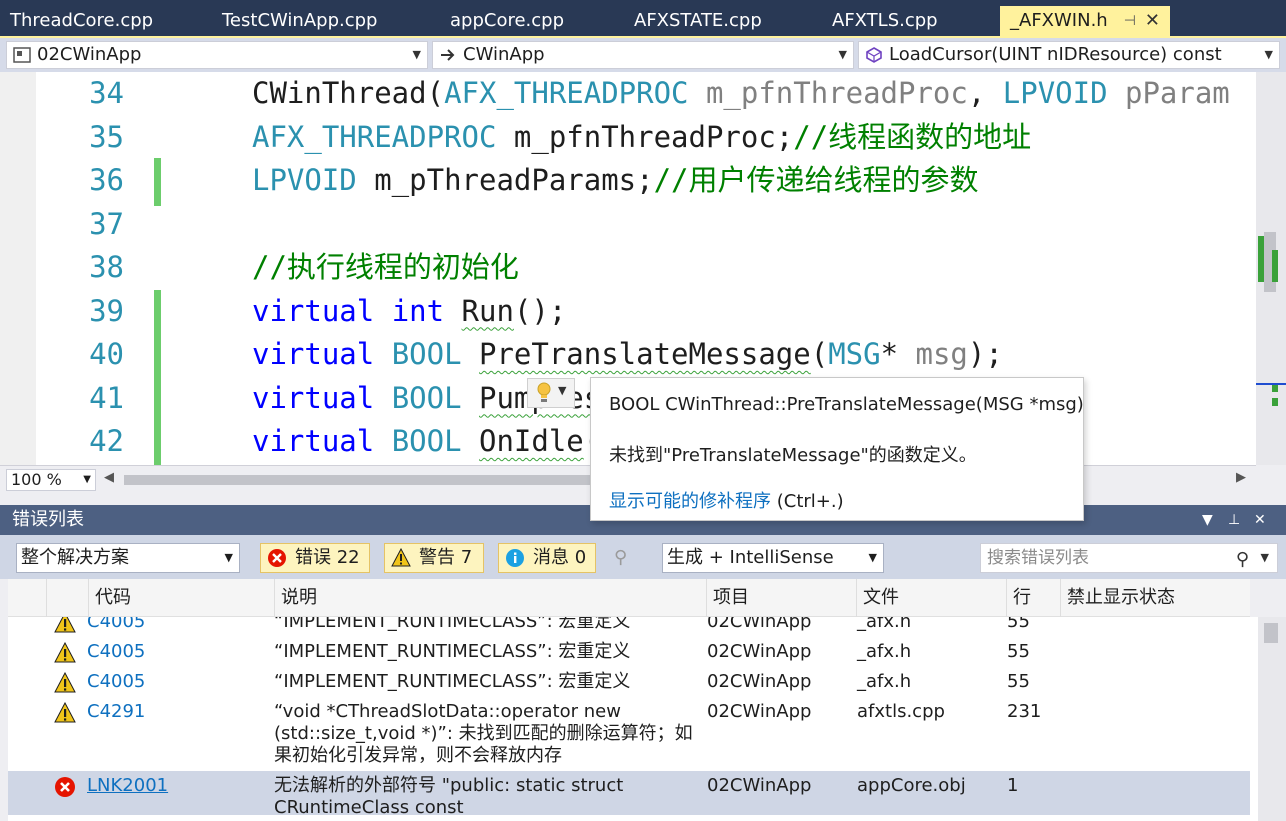 The width and height of the screenshot is (1286, 821). What do you see at coordinates (726, 500) in the screenshot?
I see `show-potential-fixes-link: 显示可能的修补程序 (Ctrl+.)` at bounding box center [726, 500].